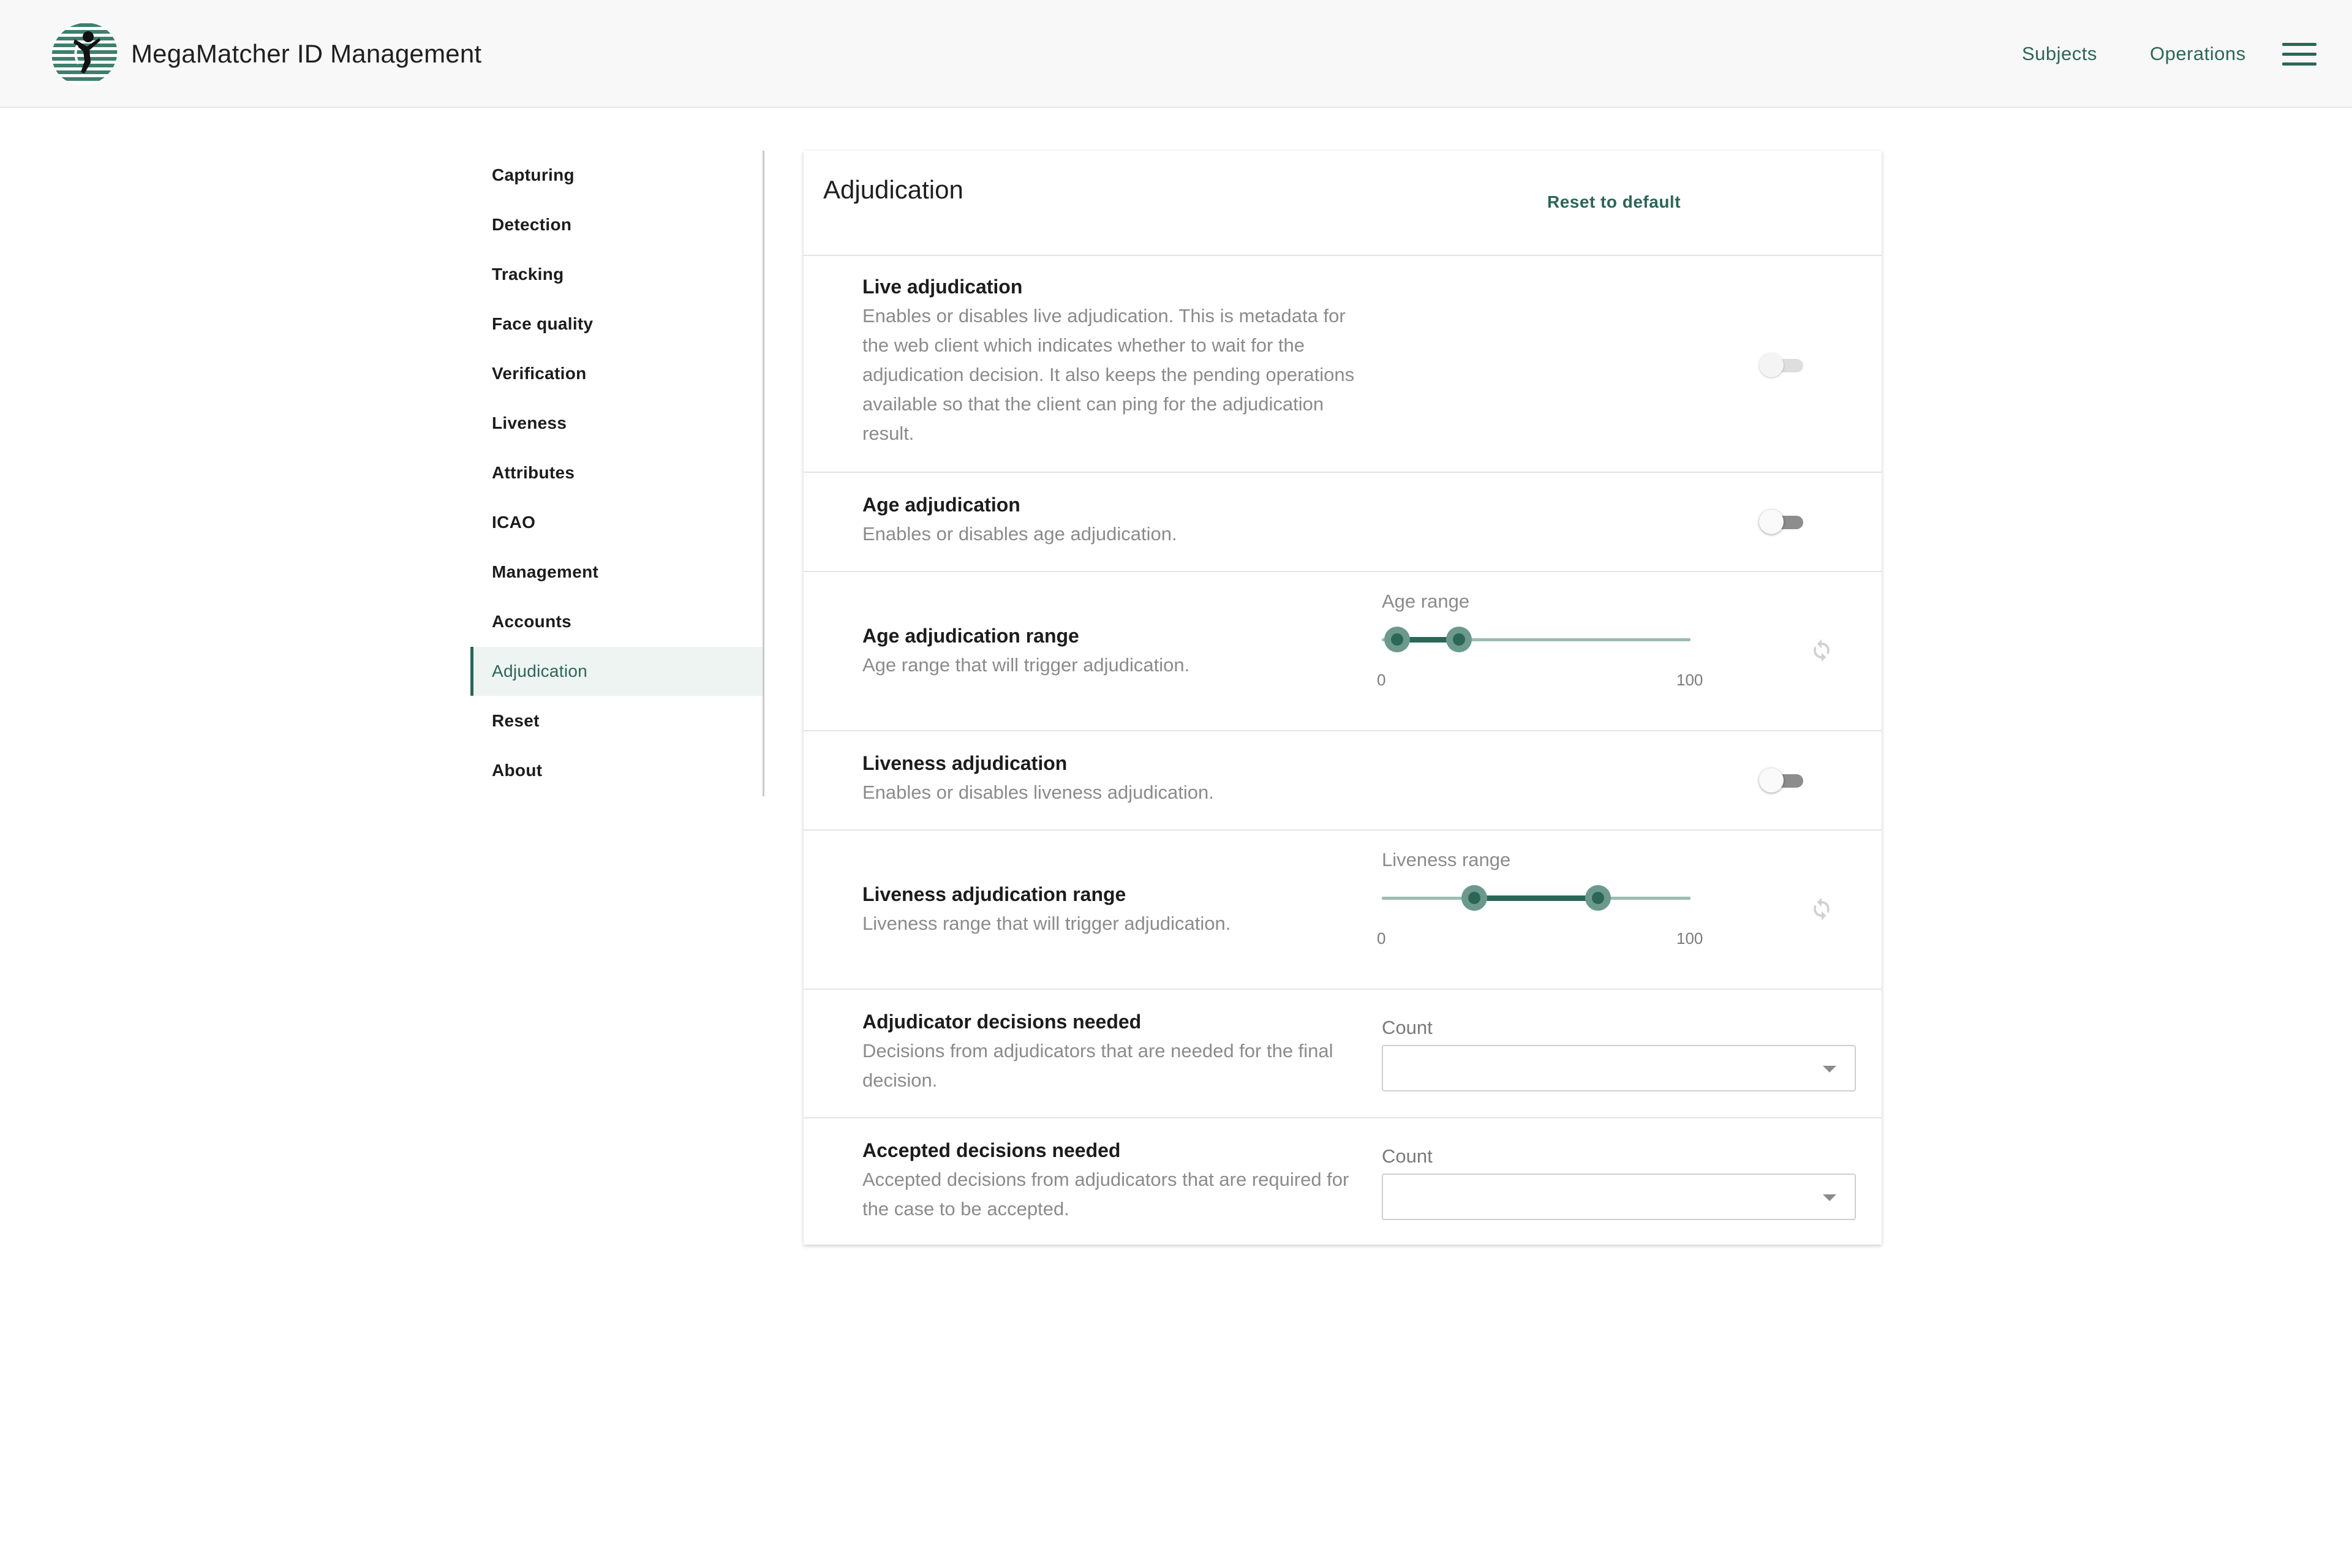  I want to click on sidebar-item-attributes: Attributes, so click(616, 473).